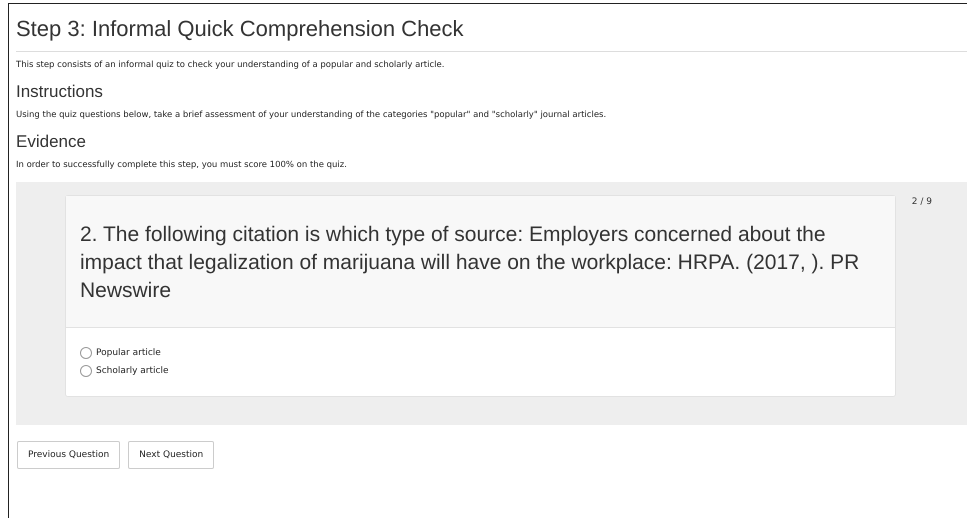  Describe the element at coordinates (68, 455) in the screenshot. I see `nav-button: Previous Question` at that location.